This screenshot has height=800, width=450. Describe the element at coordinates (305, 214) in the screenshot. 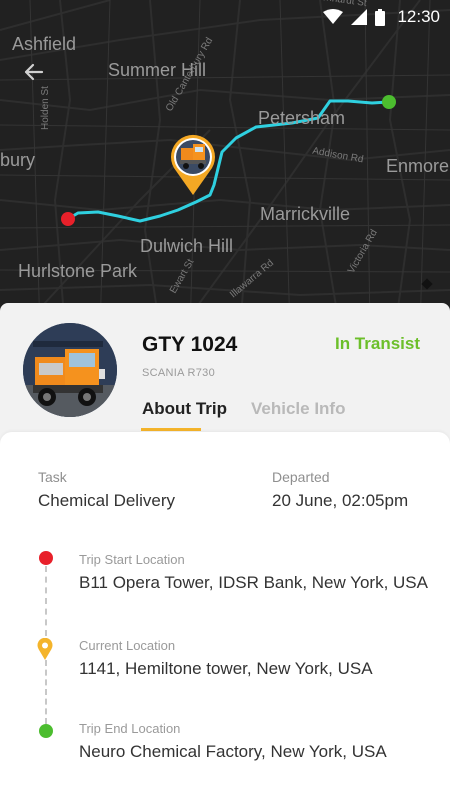

I see `map-label-marrickville: Marrickville` at that location.